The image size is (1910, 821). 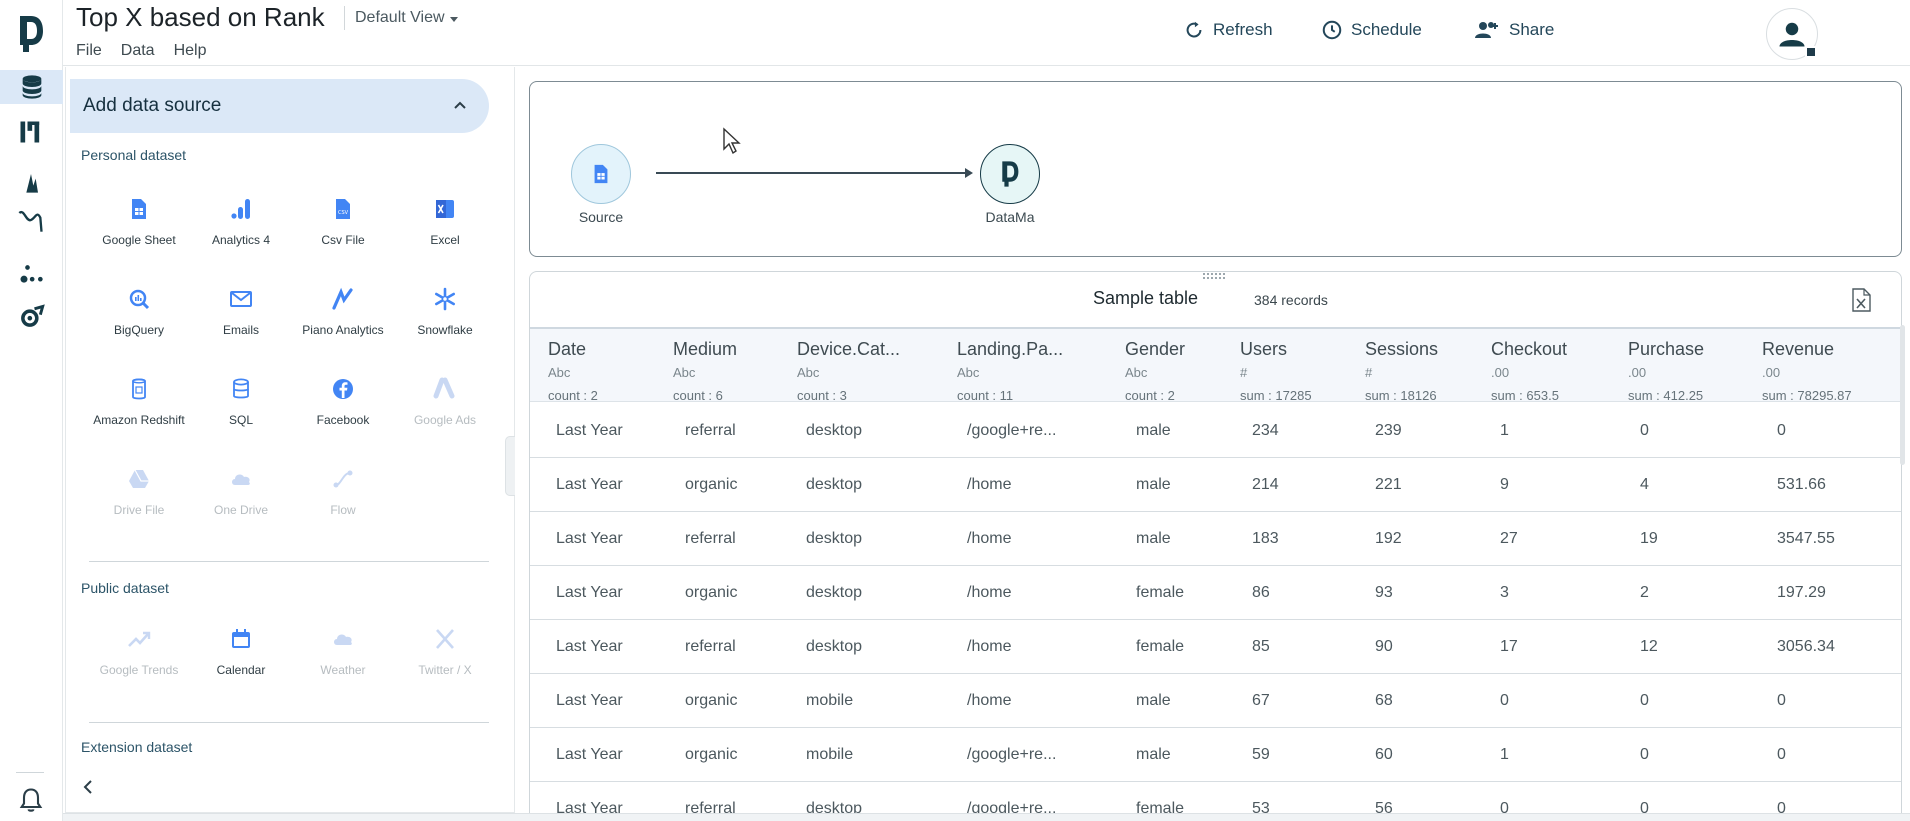 I want to click on menu-data: Data, so click(x=138, y=51).